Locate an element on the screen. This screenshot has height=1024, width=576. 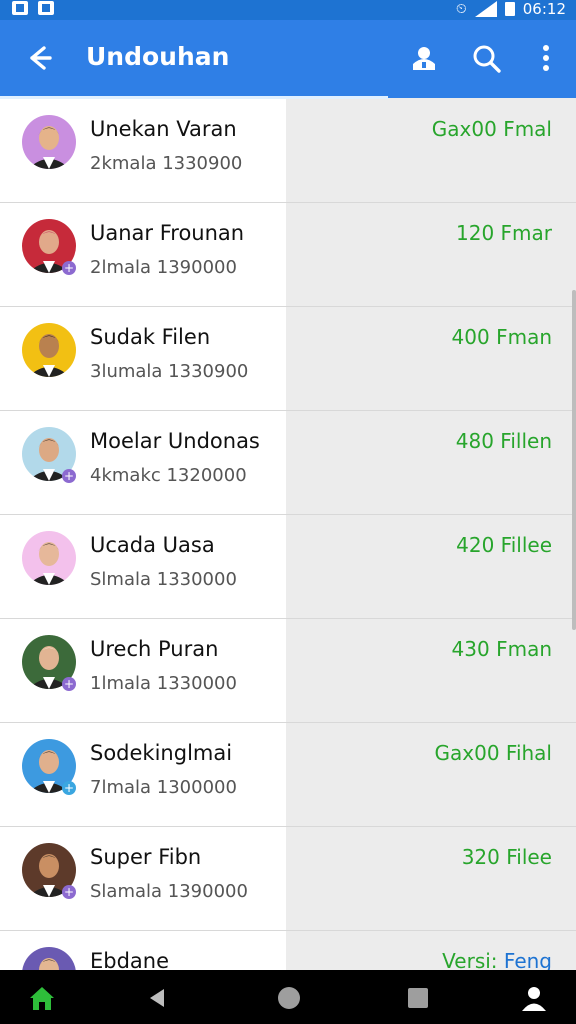
more-vert-icon is located at coordinates (546, 58).